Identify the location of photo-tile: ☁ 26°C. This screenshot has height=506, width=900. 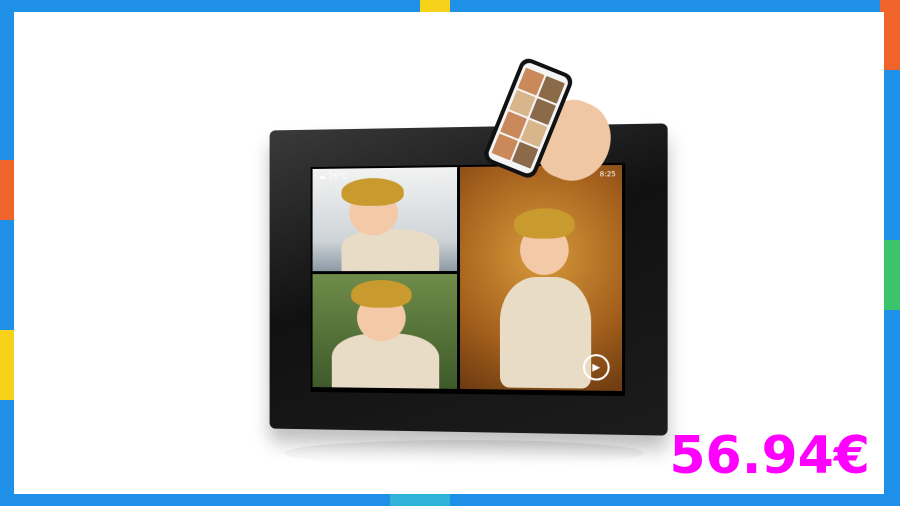
(385, 219).